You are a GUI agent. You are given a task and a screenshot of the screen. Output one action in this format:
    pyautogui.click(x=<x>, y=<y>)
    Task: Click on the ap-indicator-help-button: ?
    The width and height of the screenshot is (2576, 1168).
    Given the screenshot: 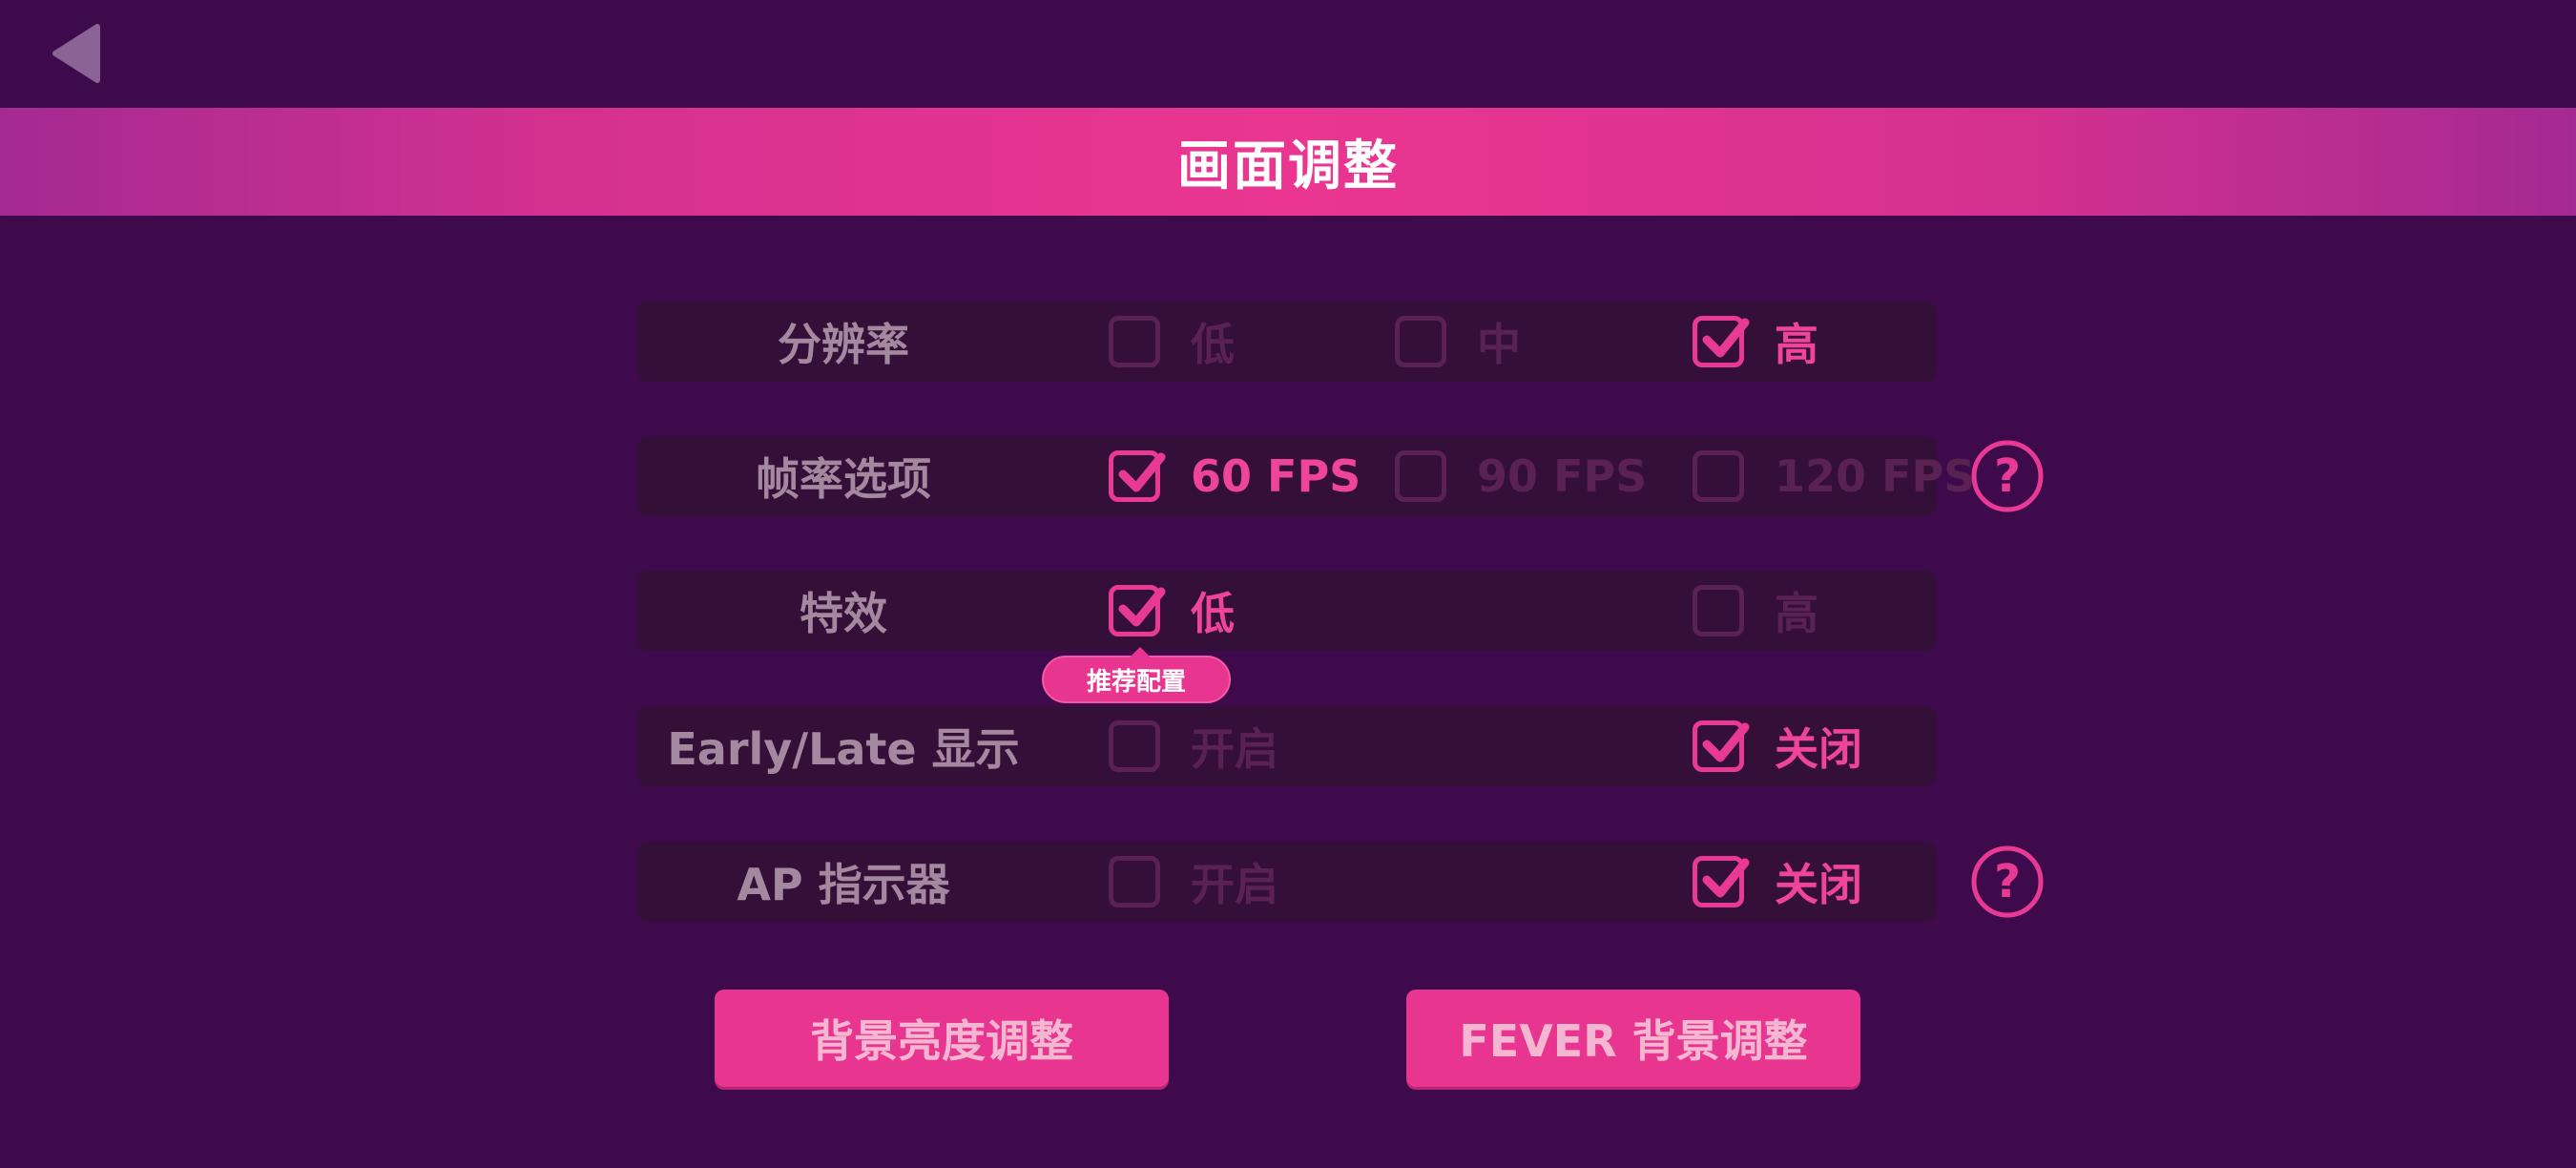 What is the action you would take?
    pyautogui.click(x=2007, y=882)
    